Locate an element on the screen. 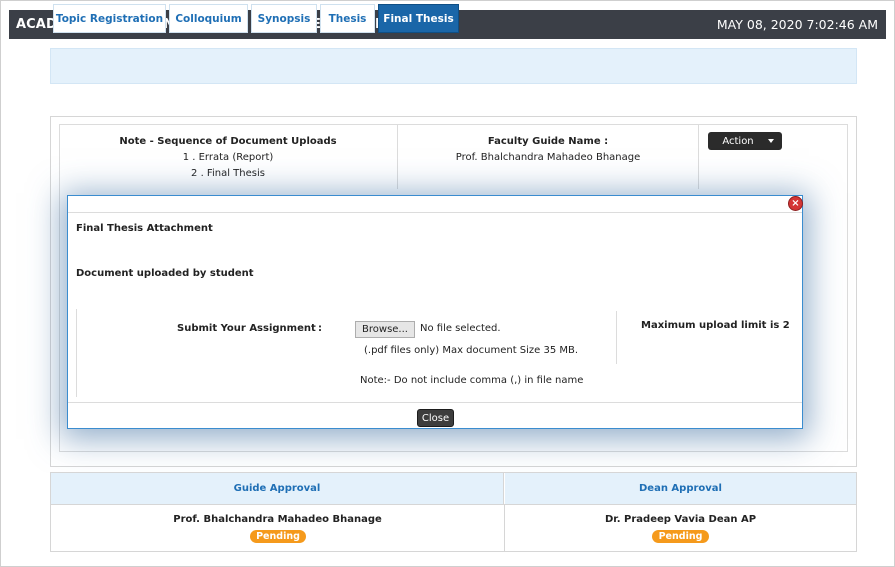 The width and height of the screenshot is (895, 567). note-item: 1 . Errata (Report) is located at coordinates (228, 157).